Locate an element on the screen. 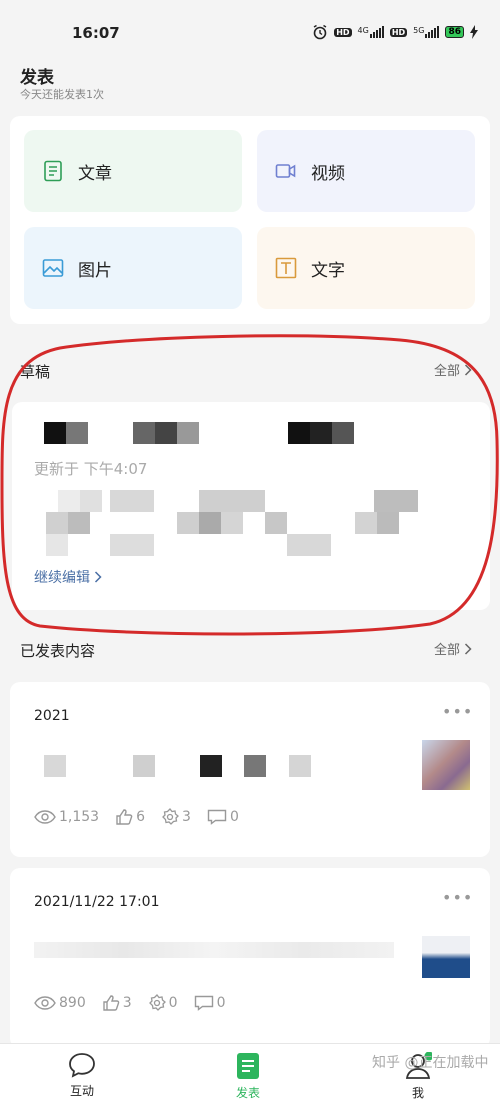 The height and width of the screenshot is (1112, 500). views-stat: 890 is located at coordinates (60, 1003).